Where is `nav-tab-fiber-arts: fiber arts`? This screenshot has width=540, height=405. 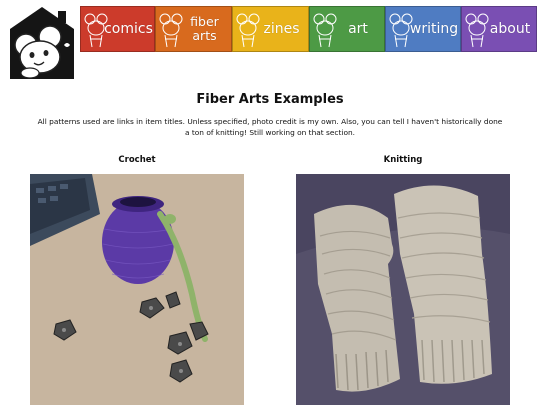 nav-tab-fiber-arts: fiber arts is located at coordinates (193, 29).